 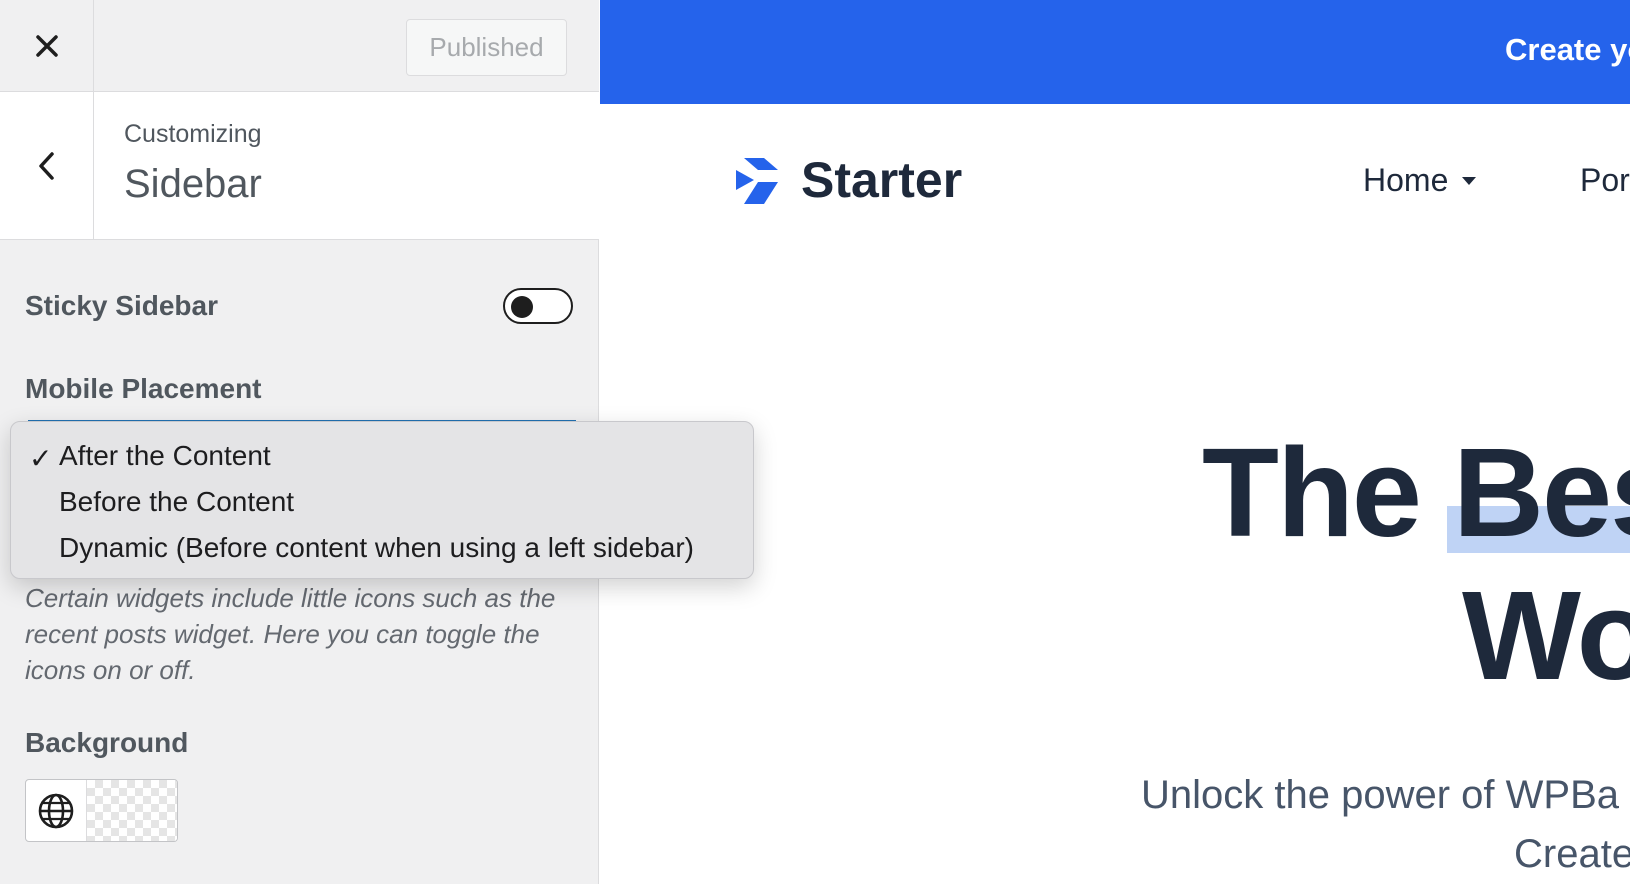 What do you see at coordinates (538, 306) in the screenshot?
I see `sticky-sidebar-toggle` at bounding box center [538, 306].